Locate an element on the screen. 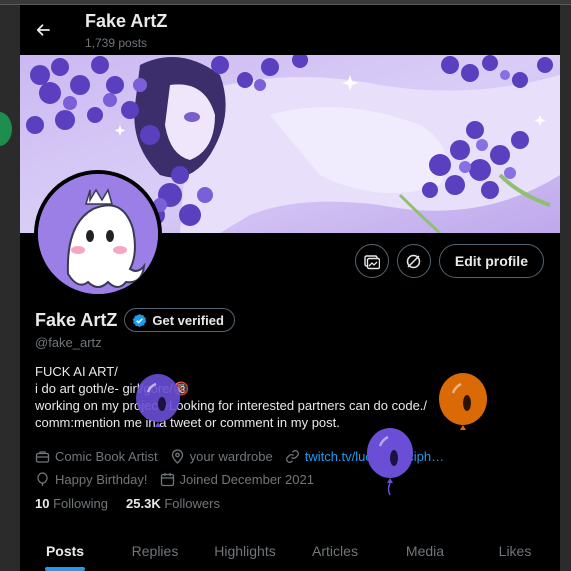 This screenshot has height=571, width=571. tab-articles: Articles is located at coordinates (335, 550).